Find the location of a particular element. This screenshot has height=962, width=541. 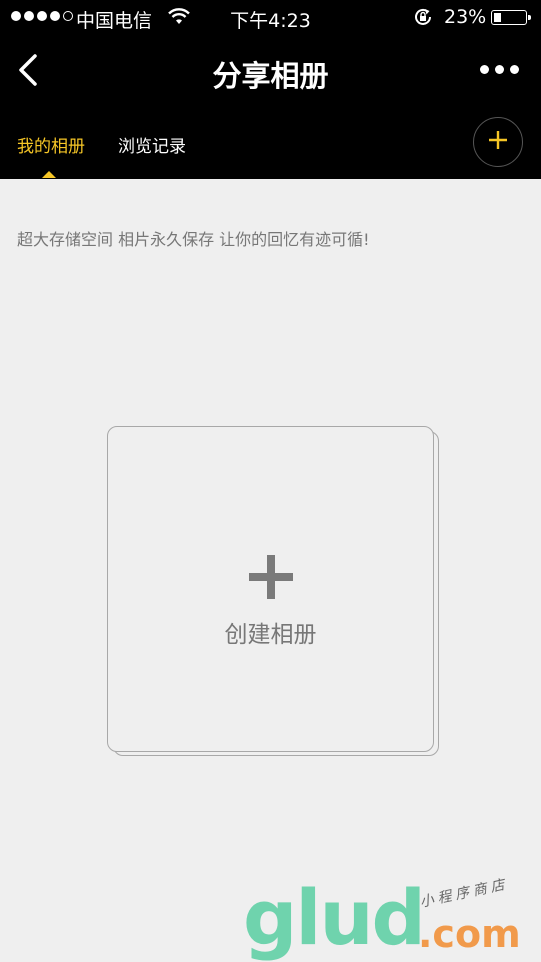

tab-my-albums: 我的相册 is located at coordinates (51, 144).